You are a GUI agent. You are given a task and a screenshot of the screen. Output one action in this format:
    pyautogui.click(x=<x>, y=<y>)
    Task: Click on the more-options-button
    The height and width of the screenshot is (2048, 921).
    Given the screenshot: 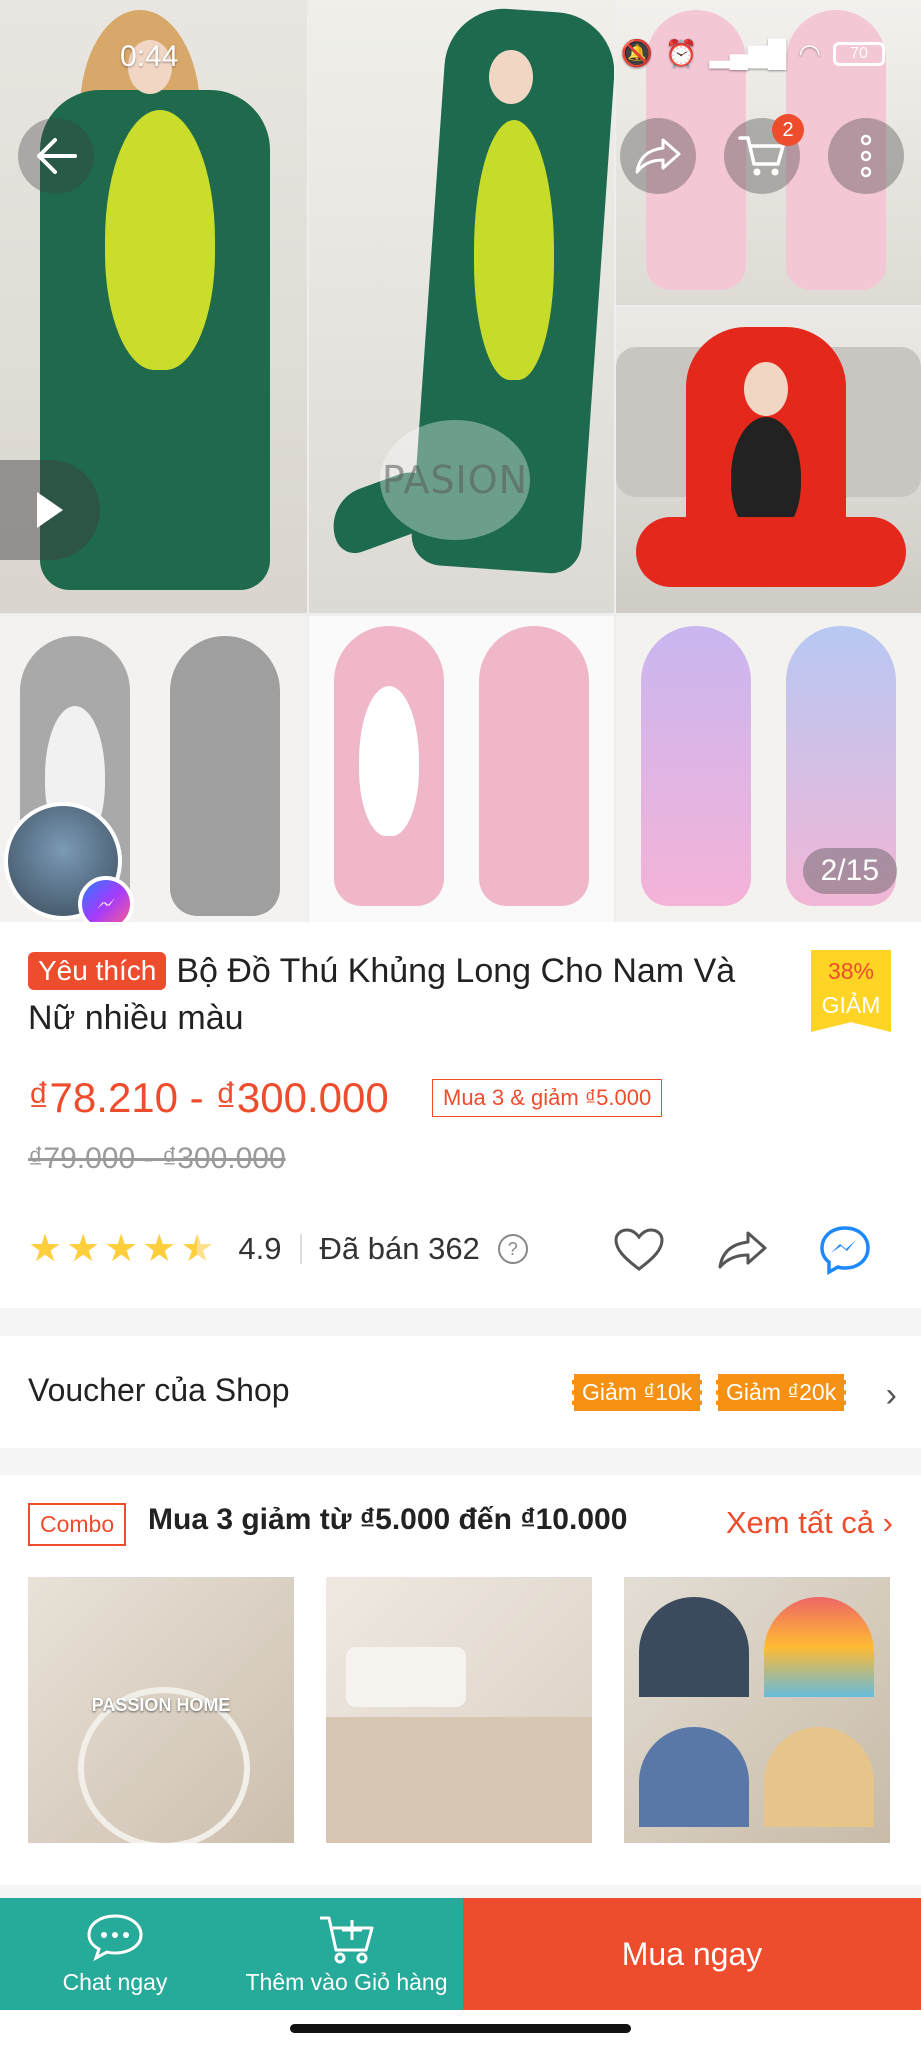 What is the action you would take?
    pyautogui.click(x=866, y=156)
    